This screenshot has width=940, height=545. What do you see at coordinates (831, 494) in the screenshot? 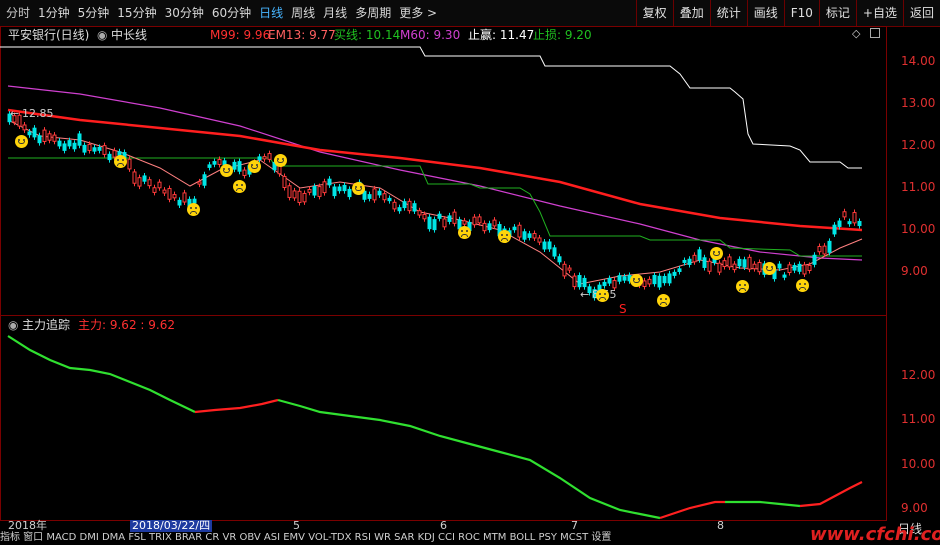
I see `main-force-rising-line` at bounding box center [831, 494].